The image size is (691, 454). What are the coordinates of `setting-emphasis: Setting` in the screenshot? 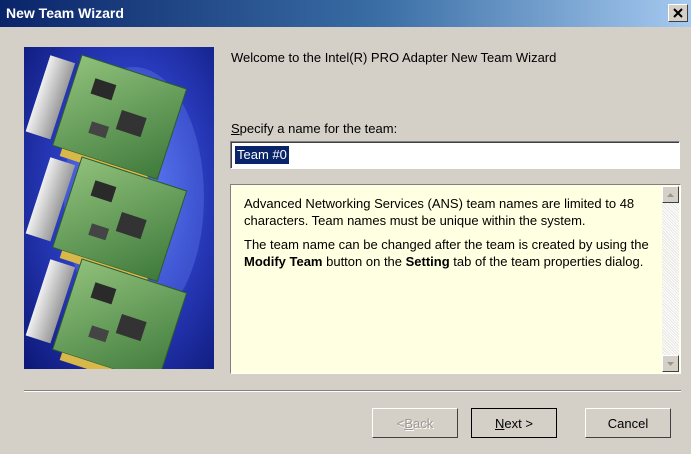 It's located at (427, 261).